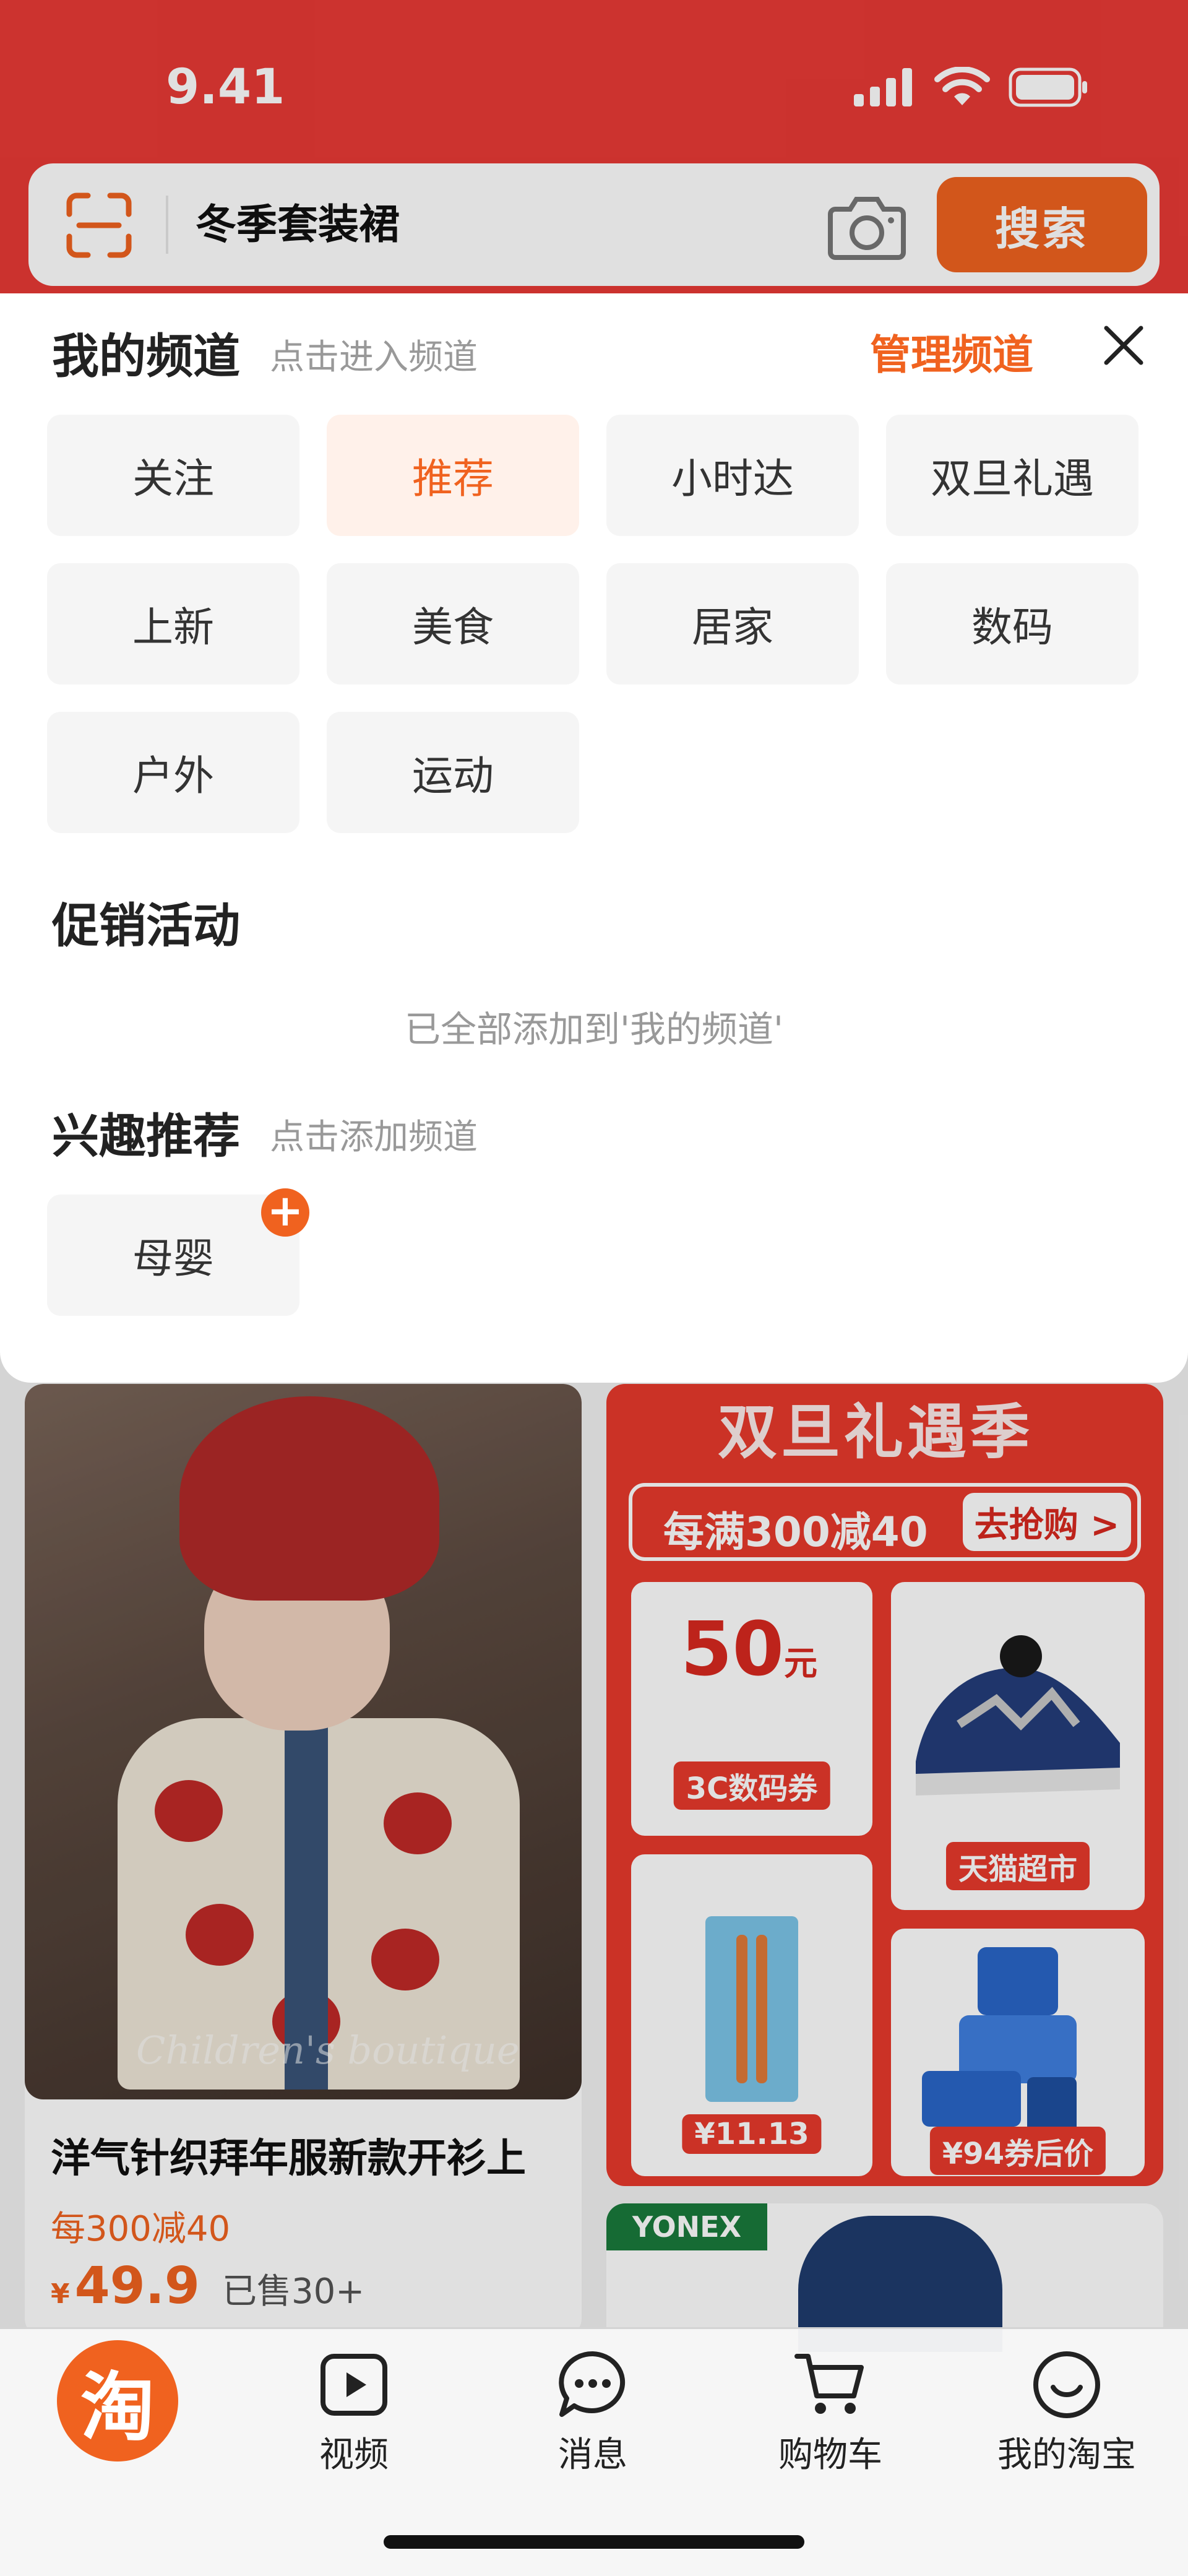  I want to click on interests-title: 兴趣推荐, so click(146, 1136).